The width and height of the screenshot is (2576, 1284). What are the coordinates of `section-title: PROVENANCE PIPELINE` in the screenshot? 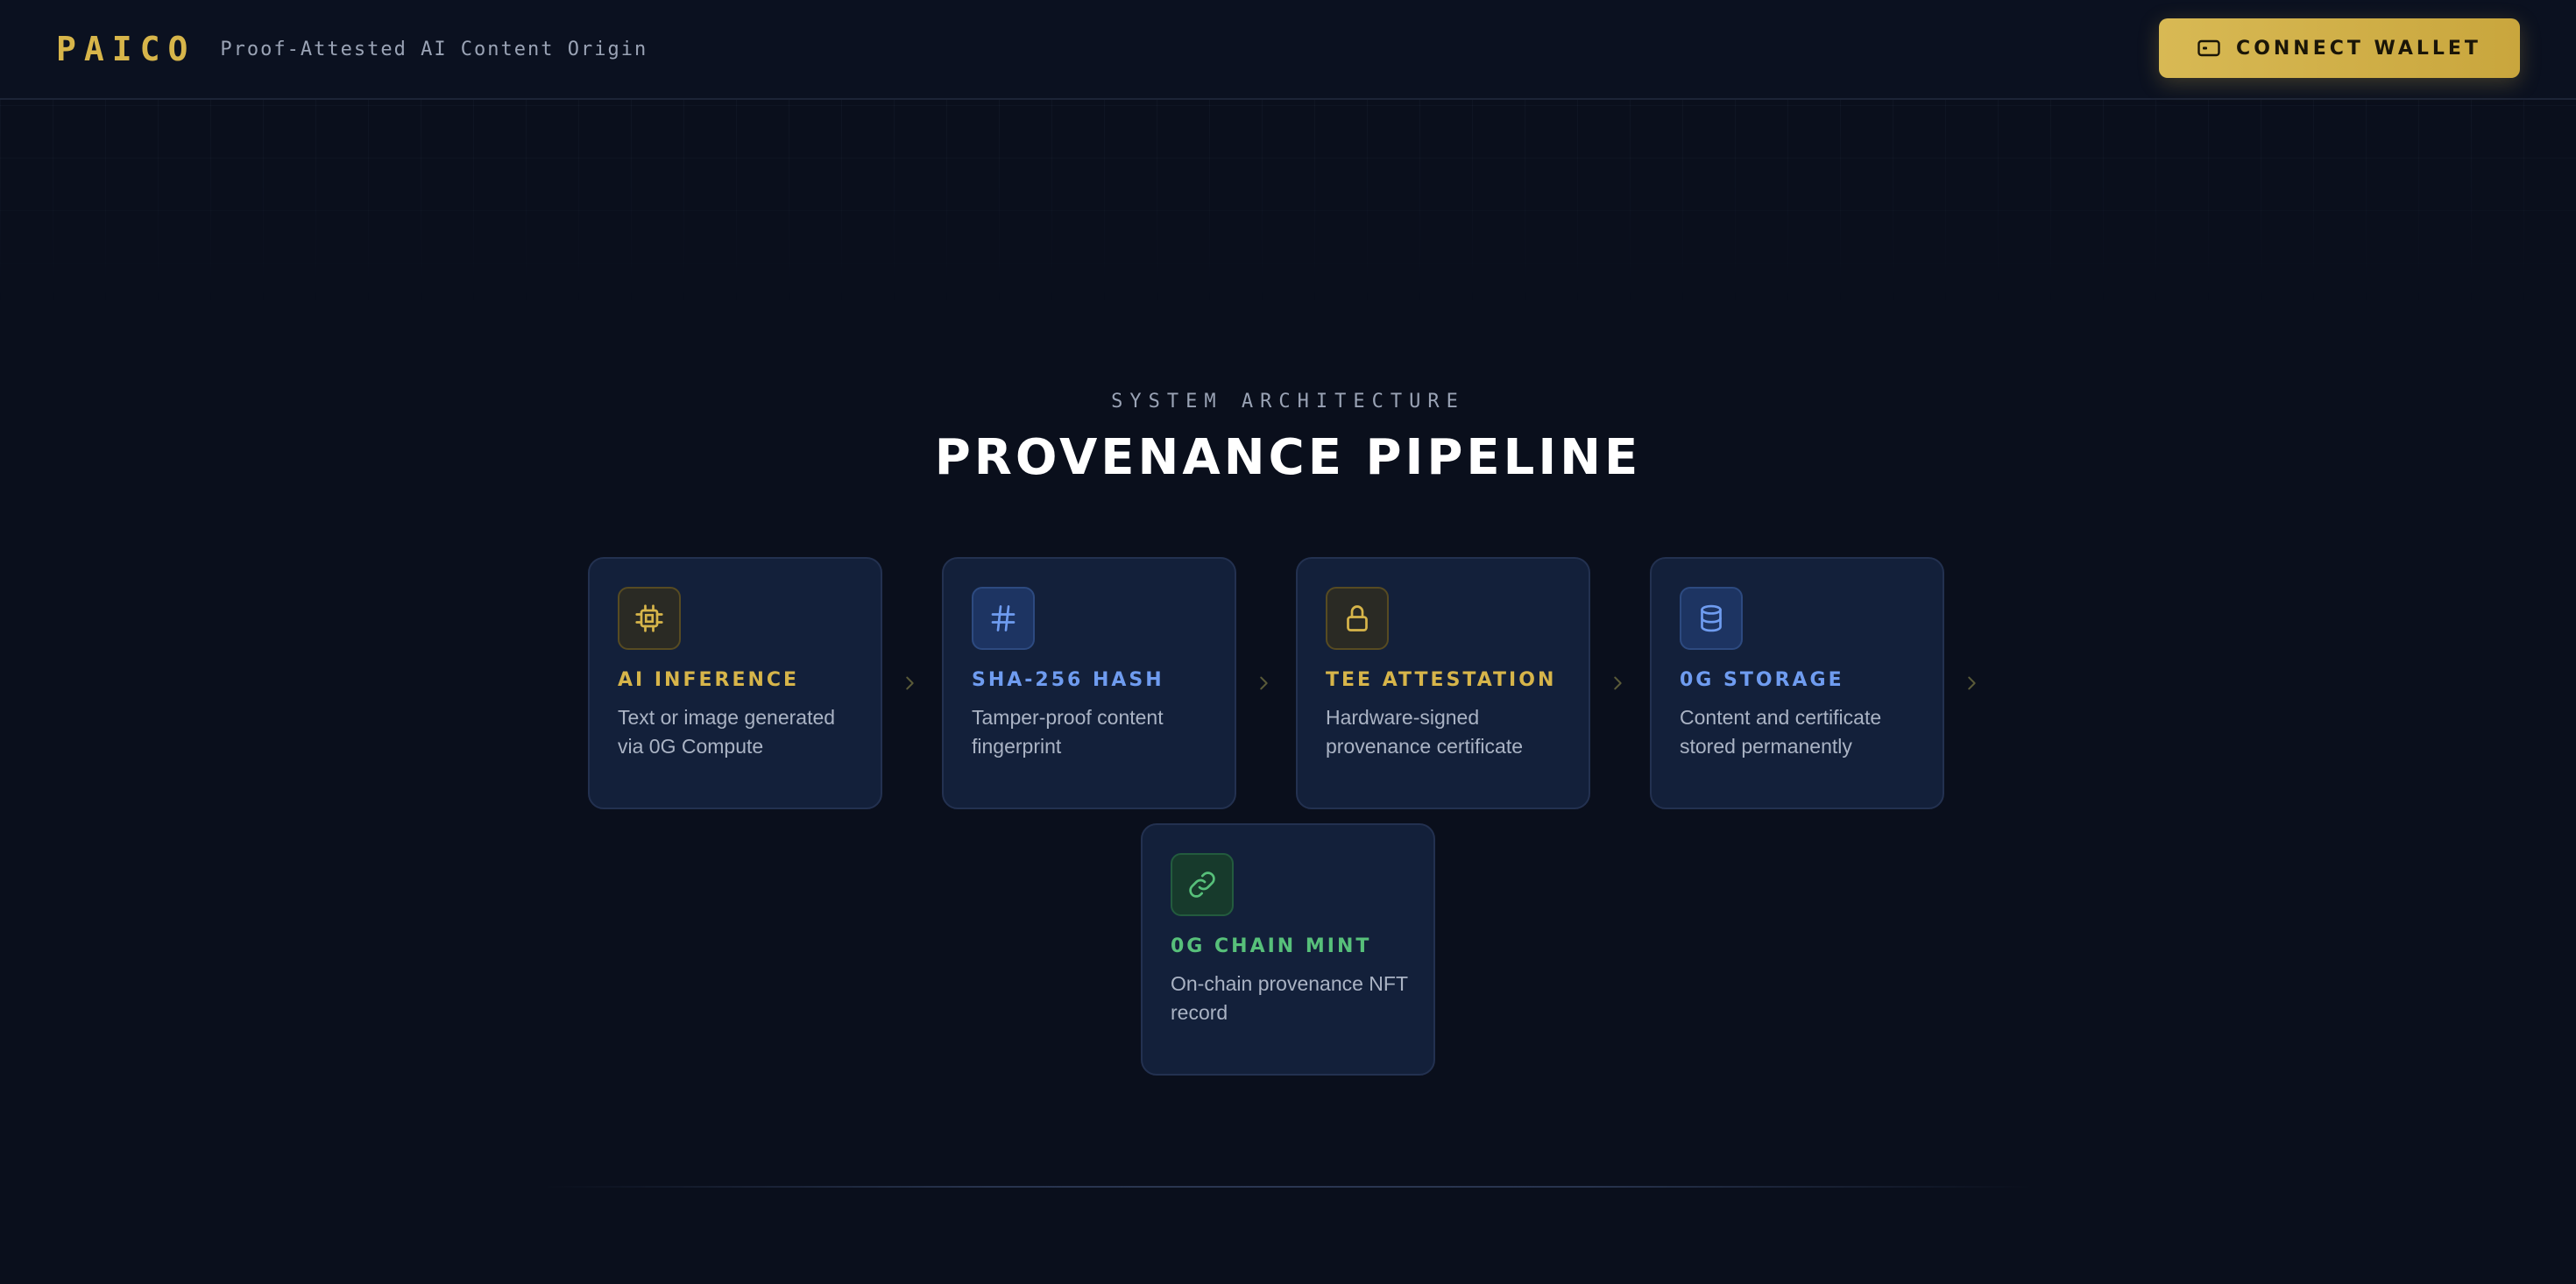 It's located at (1288, 457).